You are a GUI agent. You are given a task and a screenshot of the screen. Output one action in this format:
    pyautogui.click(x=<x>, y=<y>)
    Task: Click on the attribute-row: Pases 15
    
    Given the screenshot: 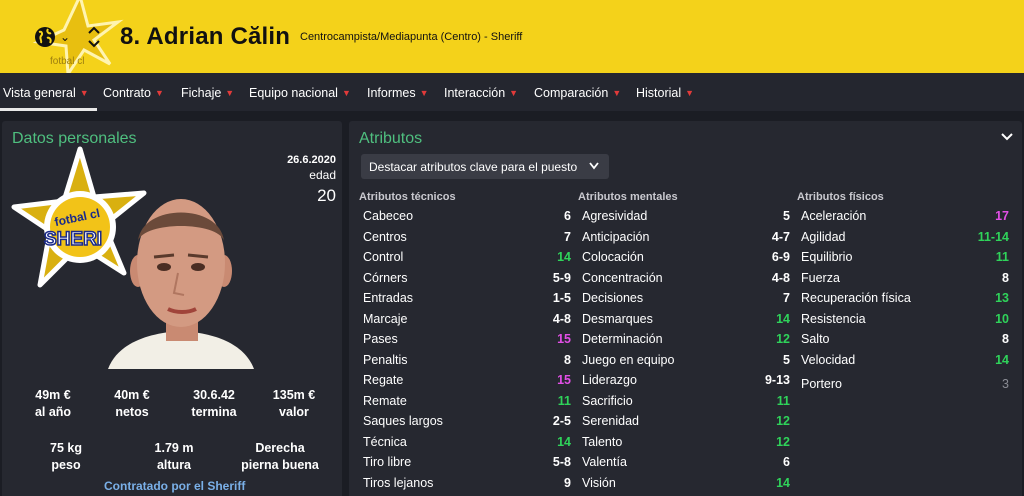 What is the action you would take?
    pyautogui.click(x=467, y=342)
    